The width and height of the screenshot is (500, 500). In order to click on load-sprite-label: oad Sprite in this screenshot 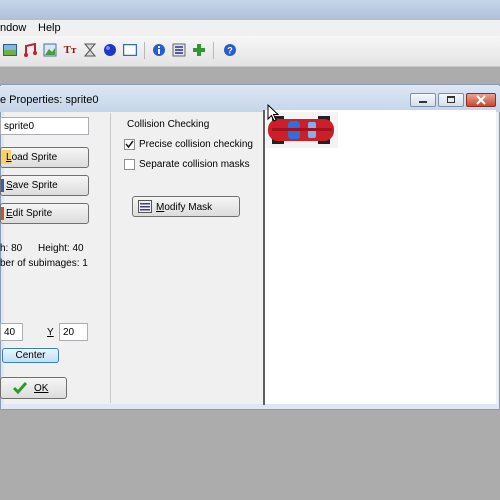, I will do `click(34, 157)`.